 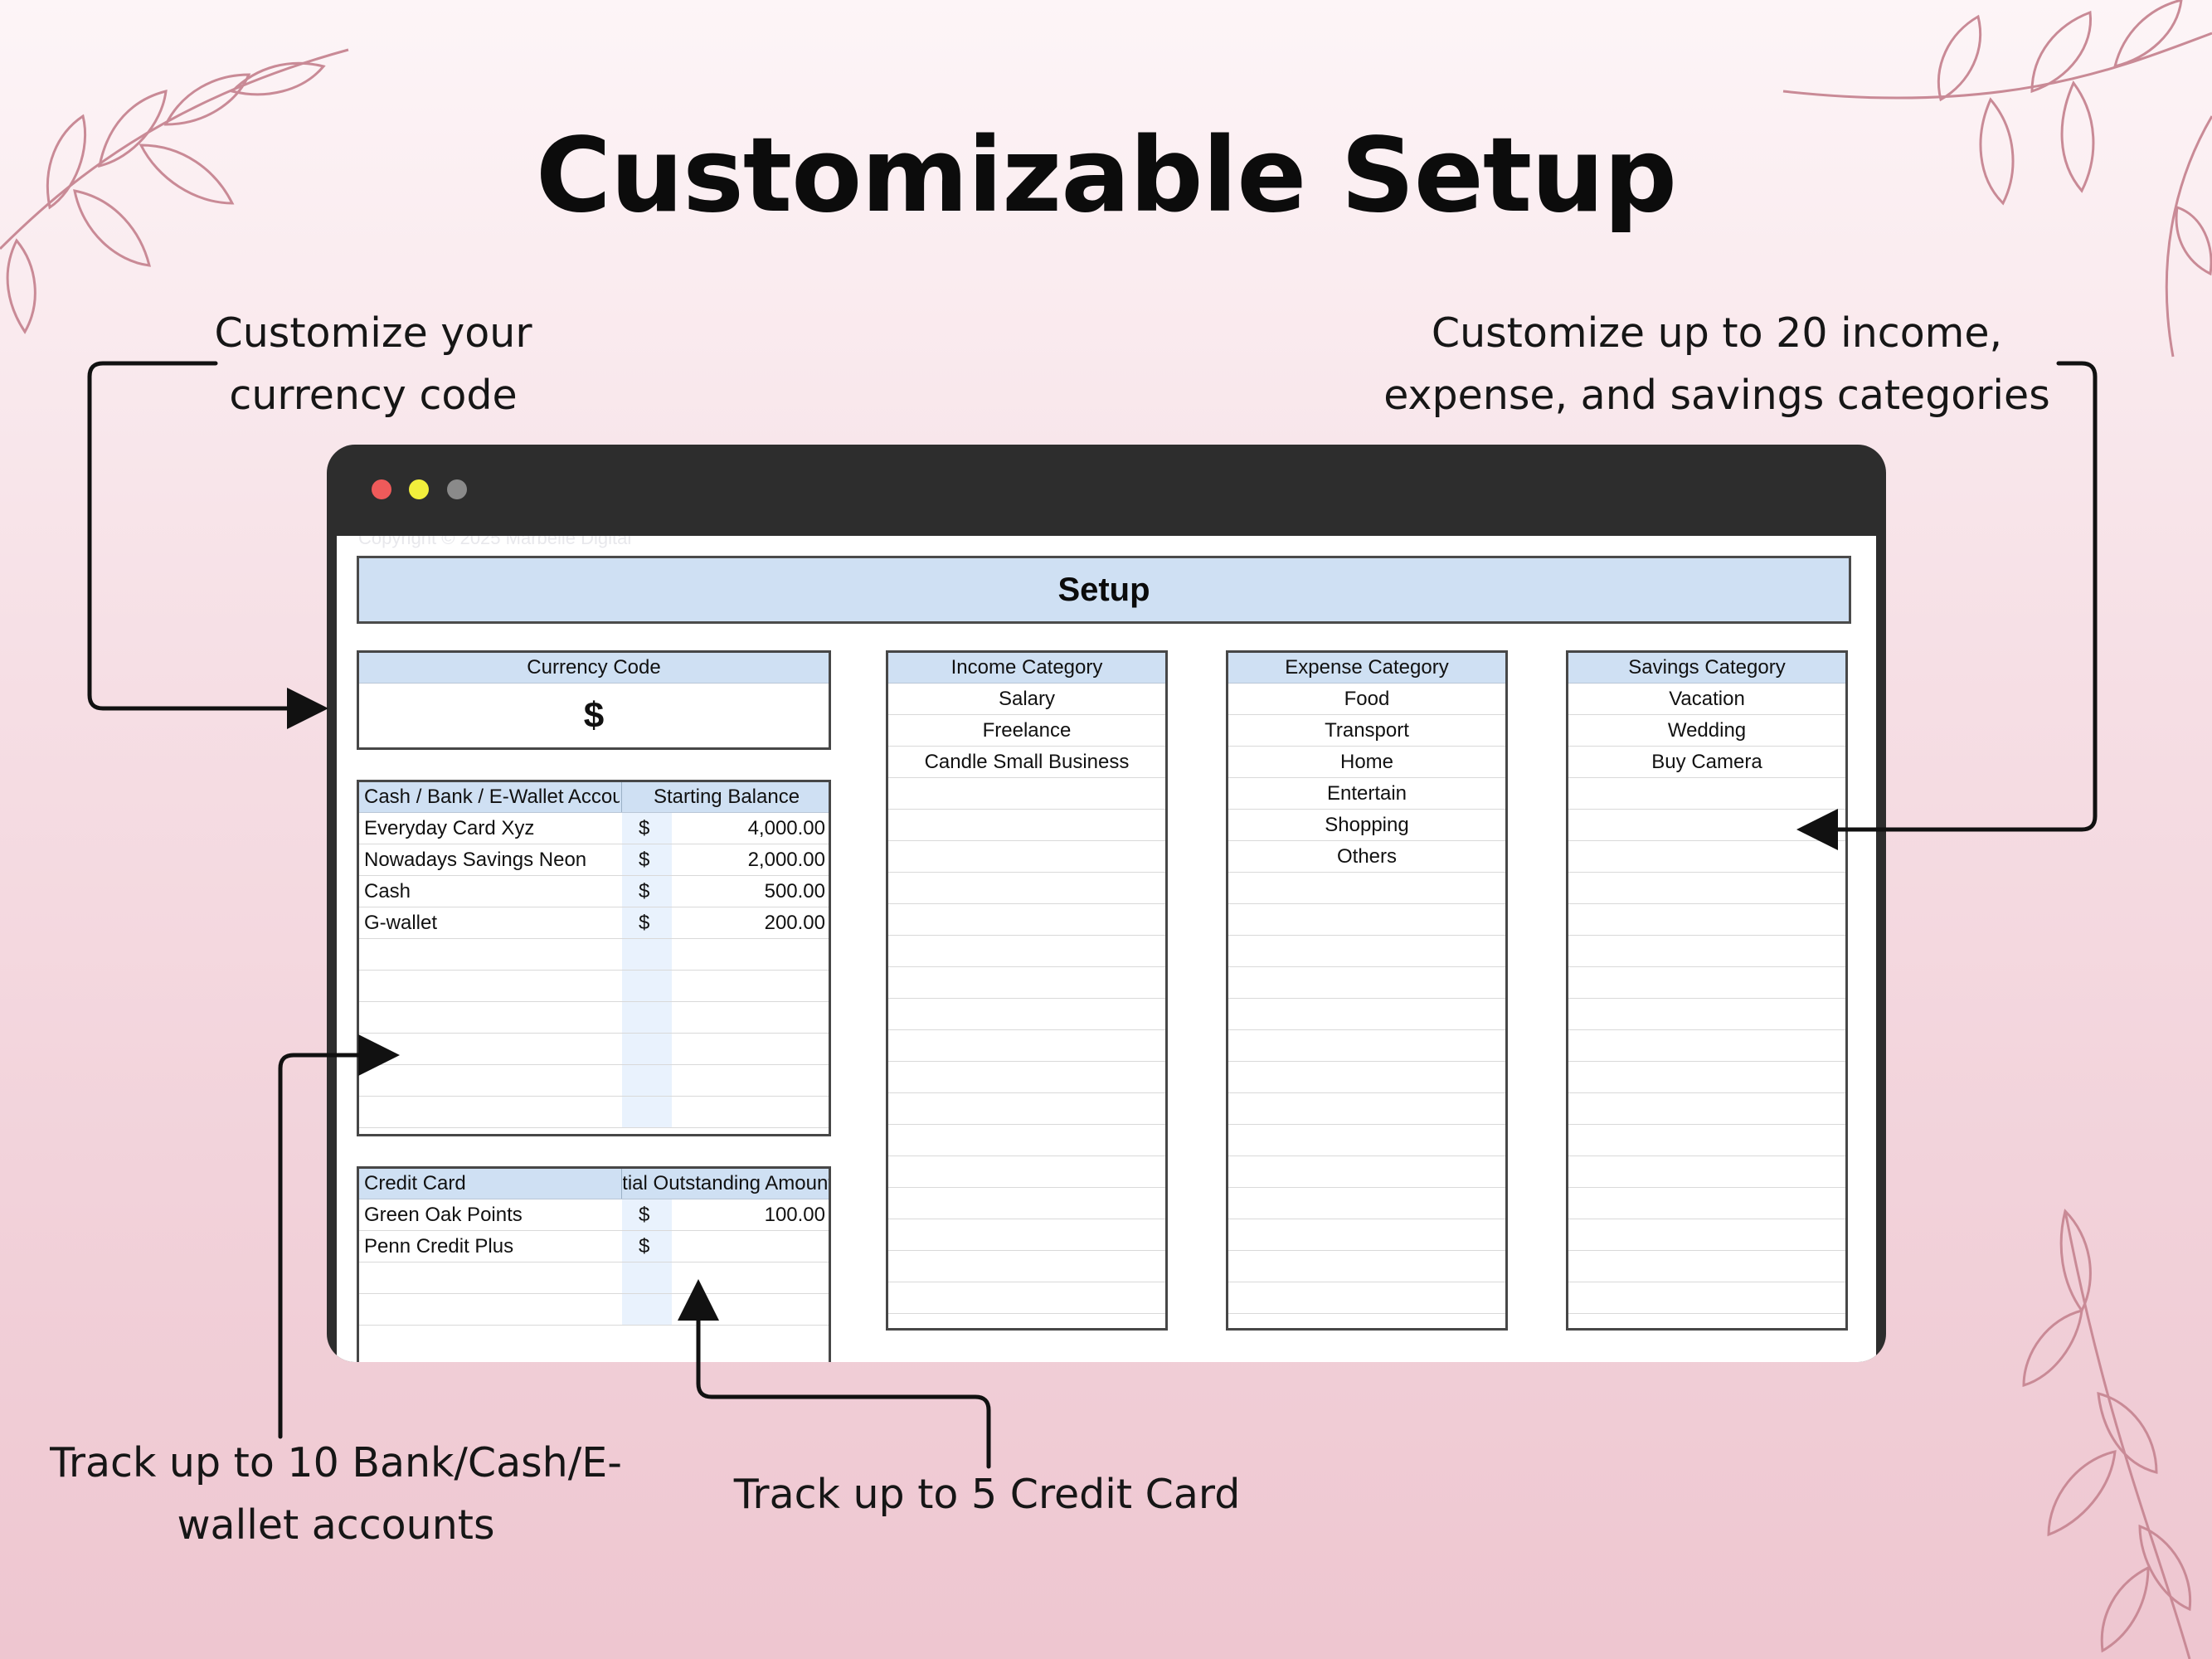 What do you see at coordinates (594, 715) in the screenshot?
I see `currency-code-cell: $` at bounding box center [594, 715].